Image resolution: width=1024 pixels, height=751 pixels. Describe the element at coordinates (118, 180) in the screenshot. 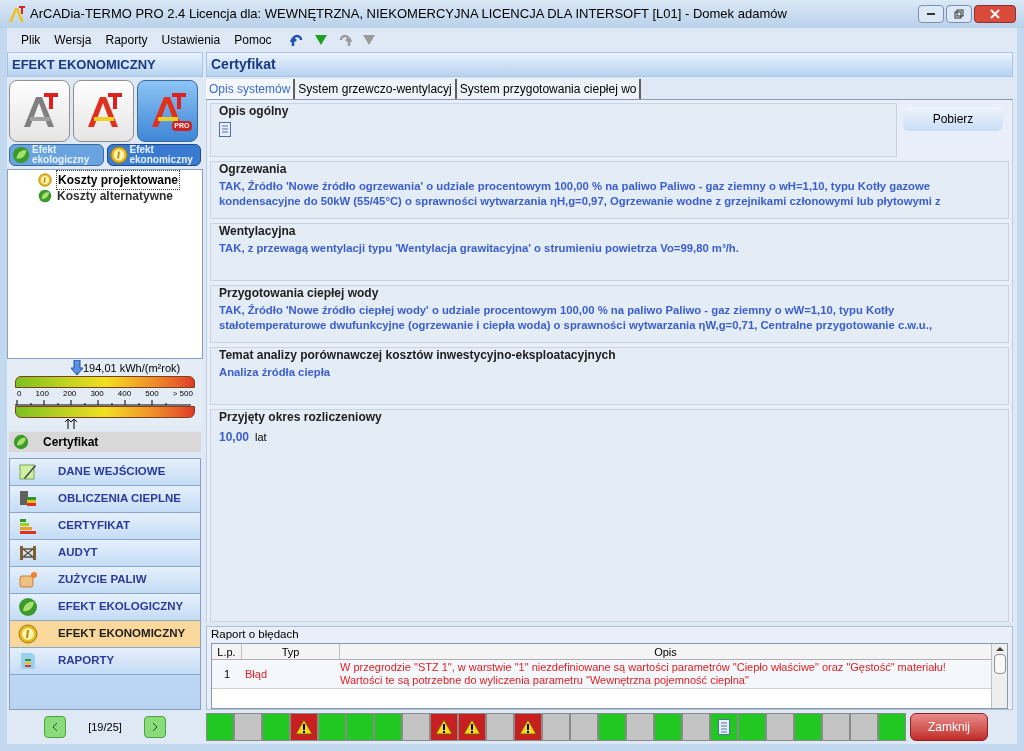

I see `tree-item: Koszty projektowane` at that location.